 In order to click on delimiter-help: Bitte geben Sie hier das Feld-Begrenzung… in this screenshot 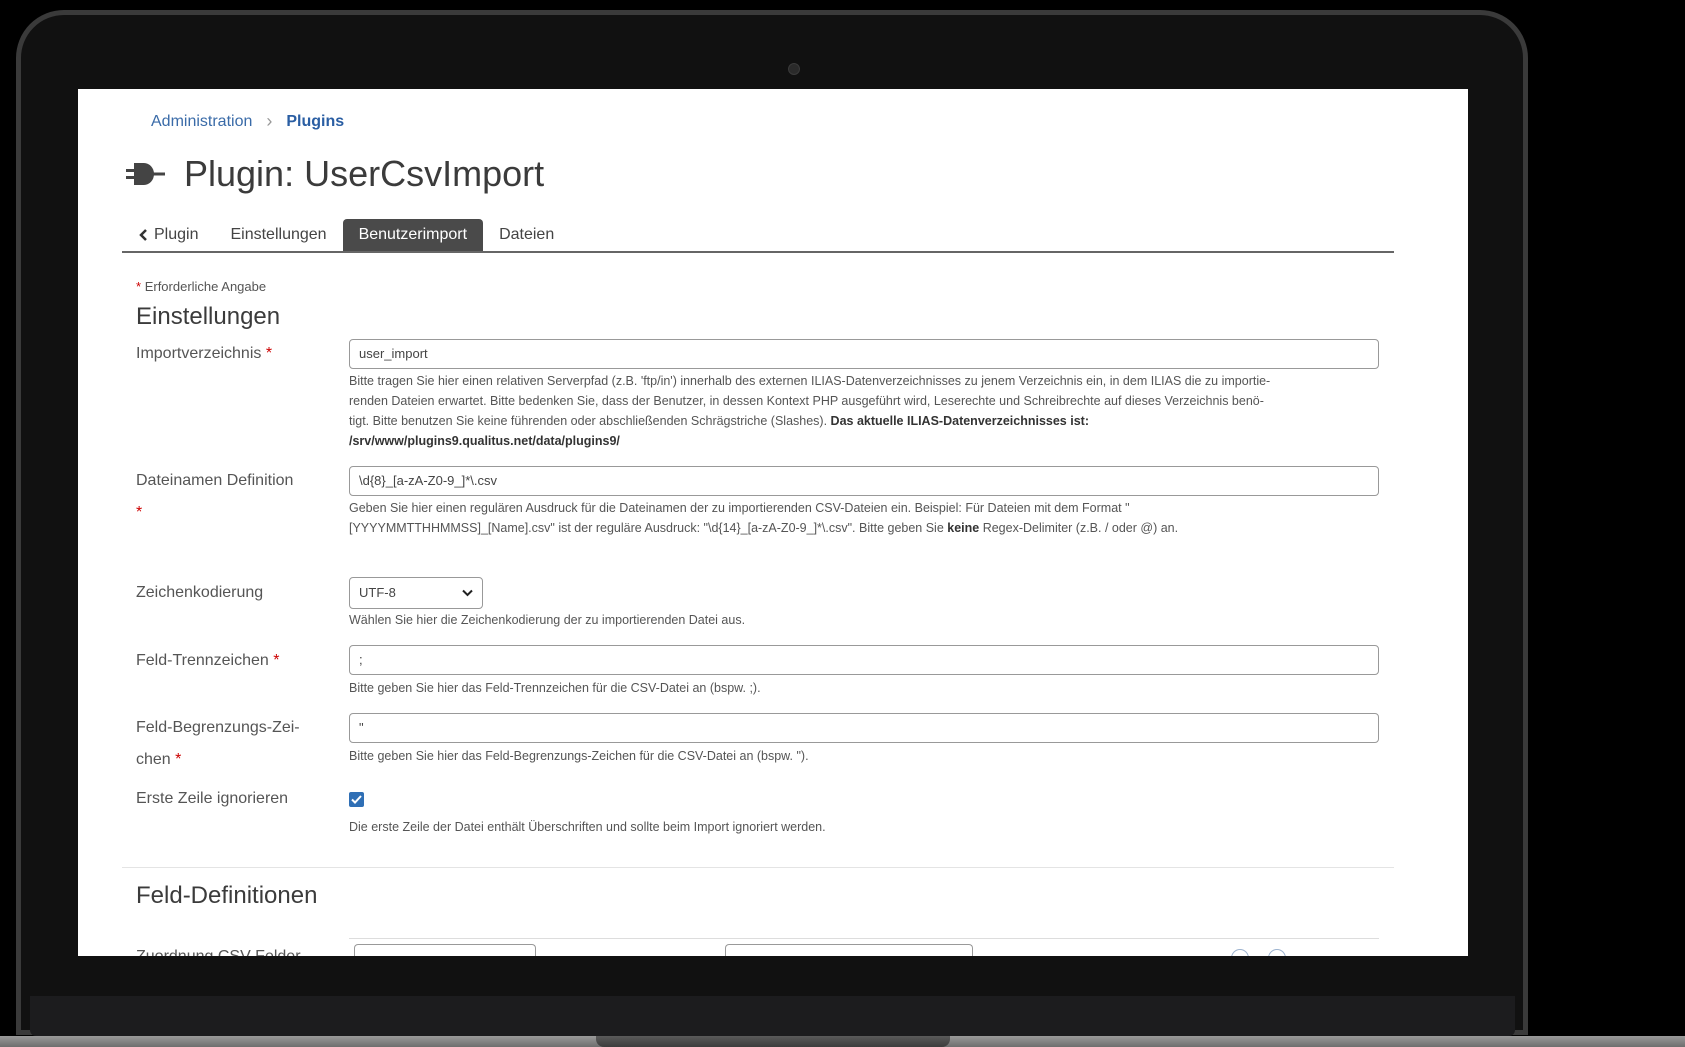, I will do `click(579, 756)`.